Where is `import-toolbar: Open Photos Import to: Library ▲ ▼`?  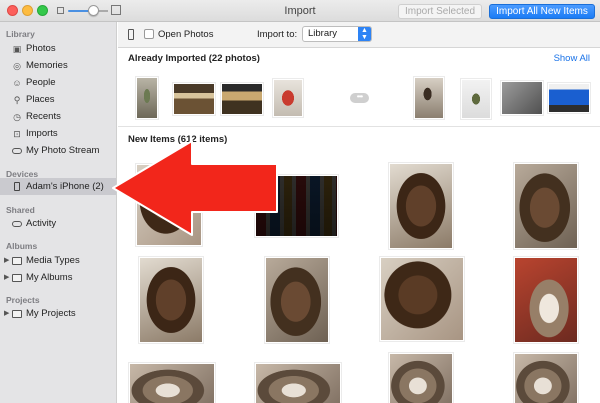
import-toolbar: Open Photos Import to: Library ▲ ▼ is located at coordinates (359, 35).